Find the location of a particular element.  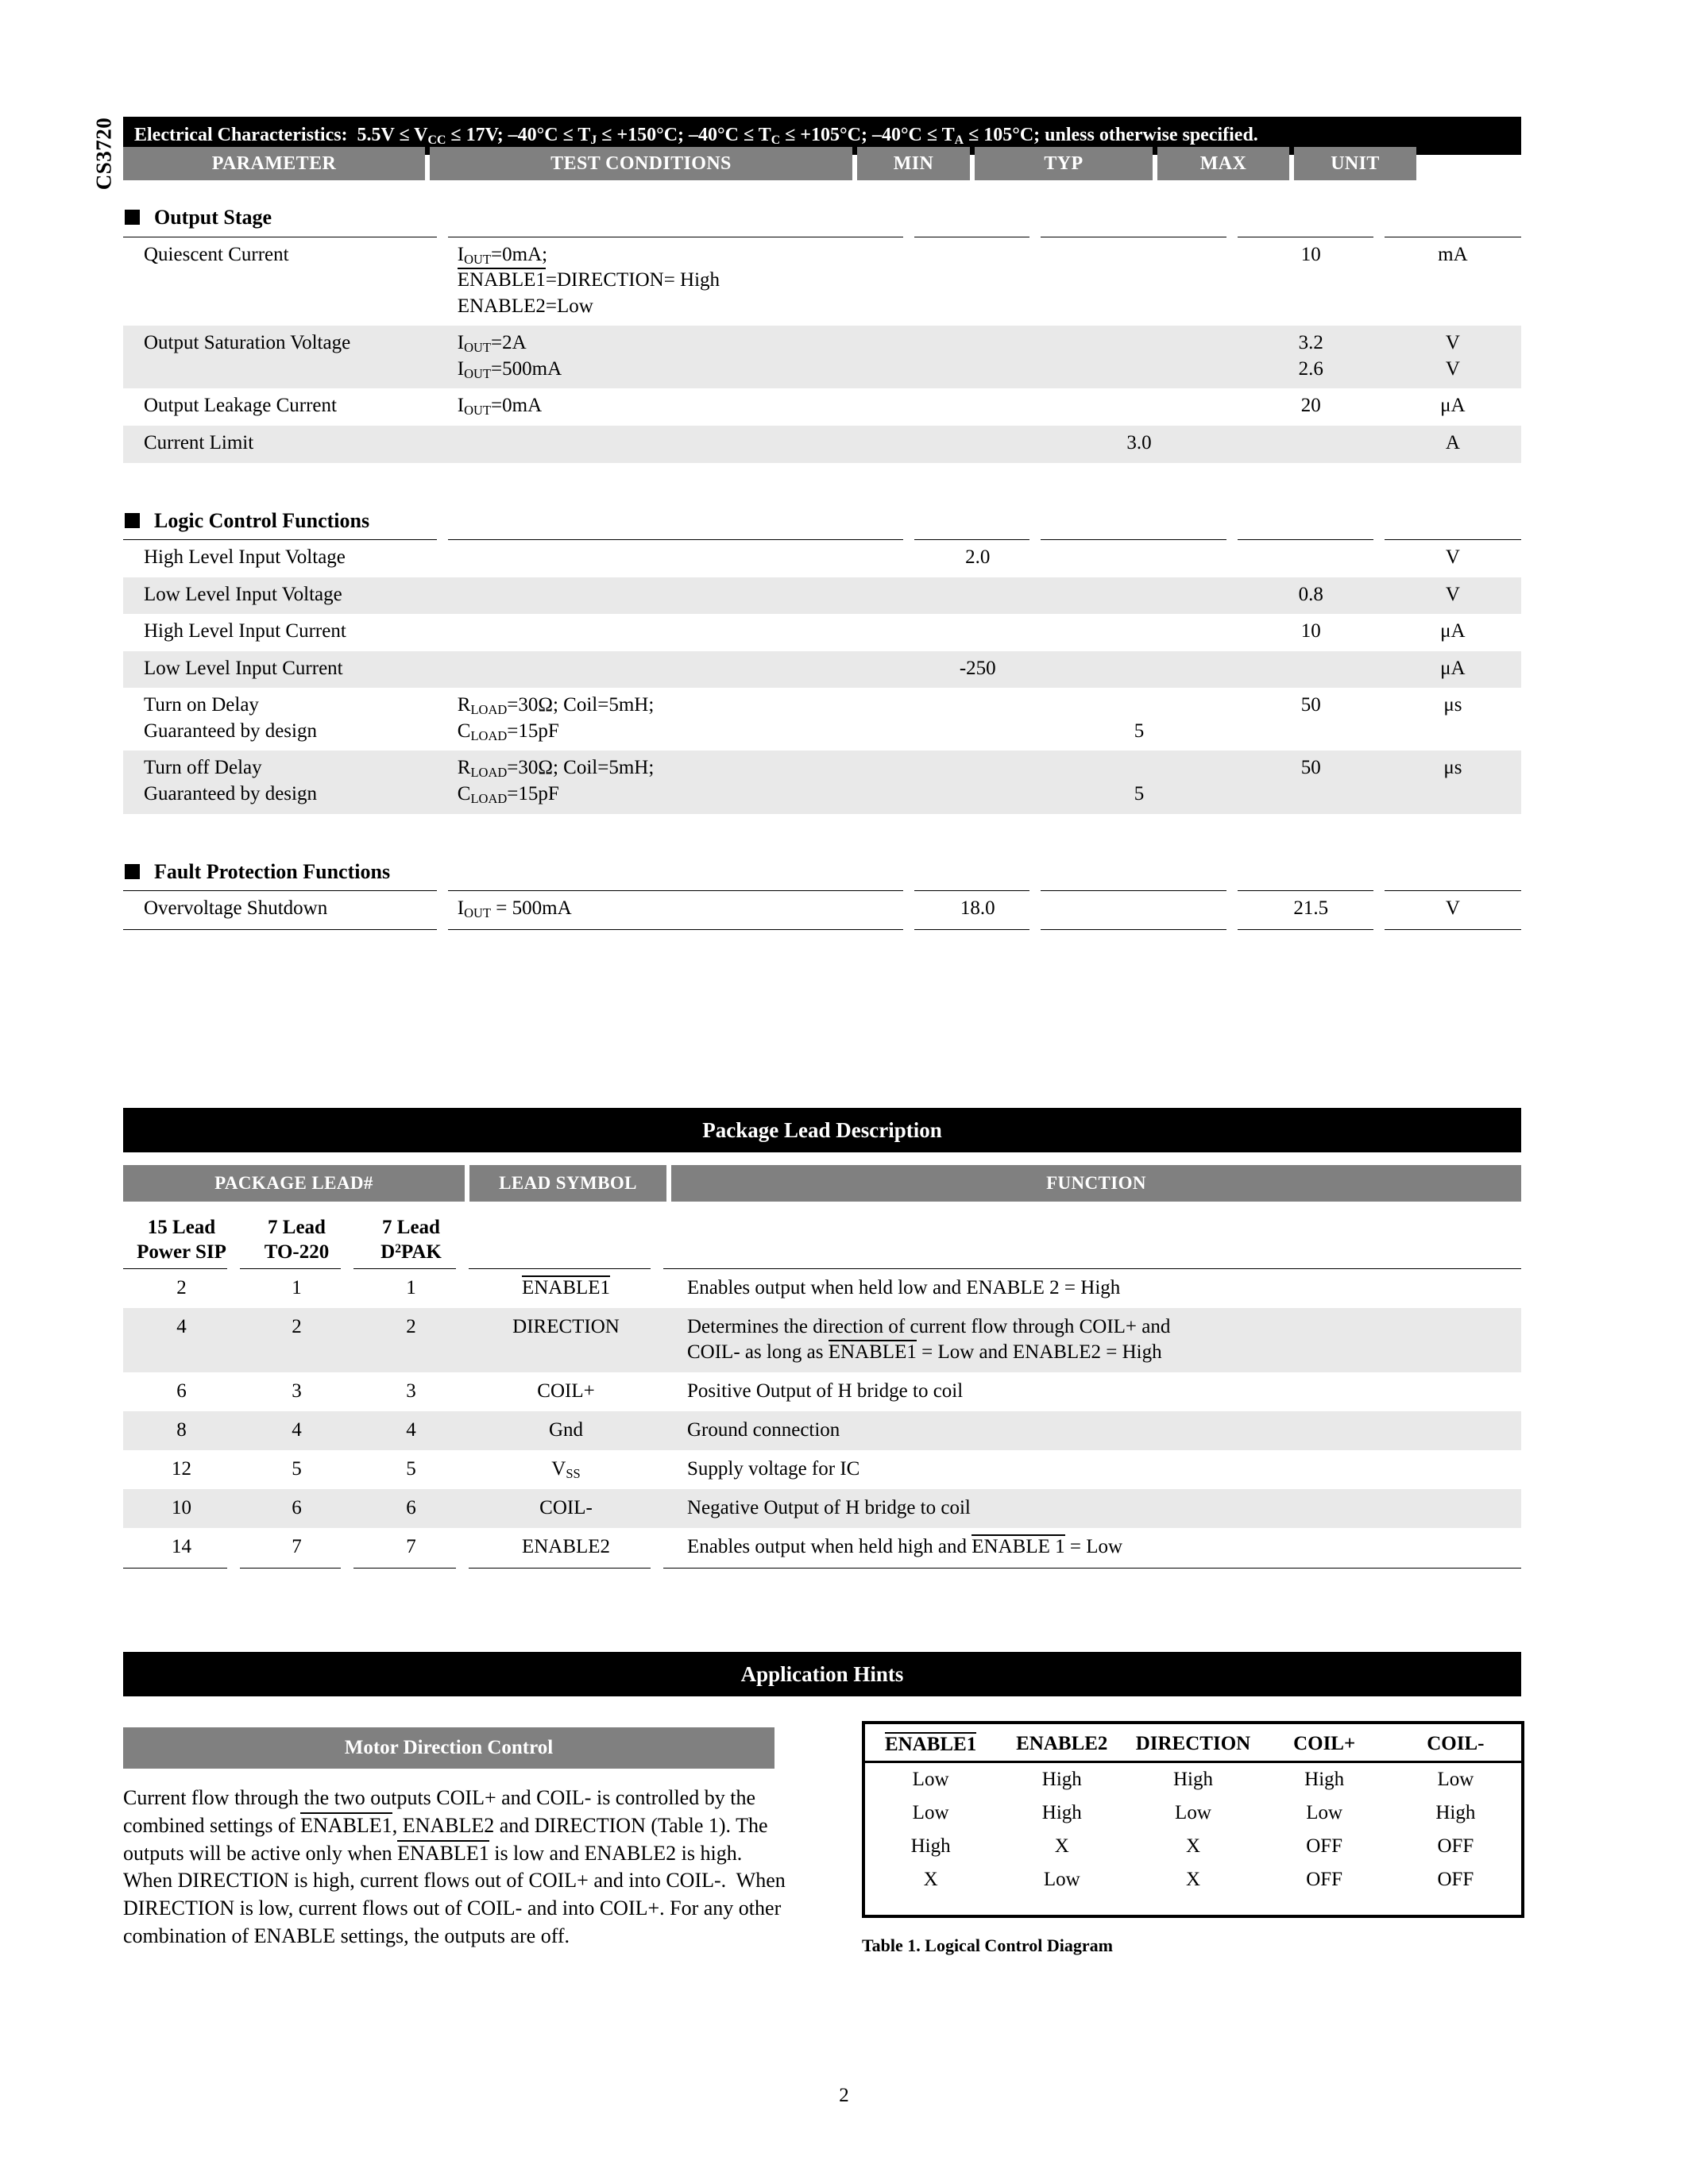

section-bottom-rule is located at coordinates (822, 929).